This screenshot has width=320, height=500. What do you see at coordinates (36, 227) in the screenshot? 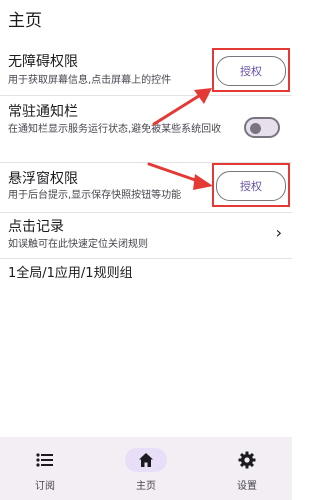
I see `click-record-title: 点击记录` at bounding box center [36, 227].